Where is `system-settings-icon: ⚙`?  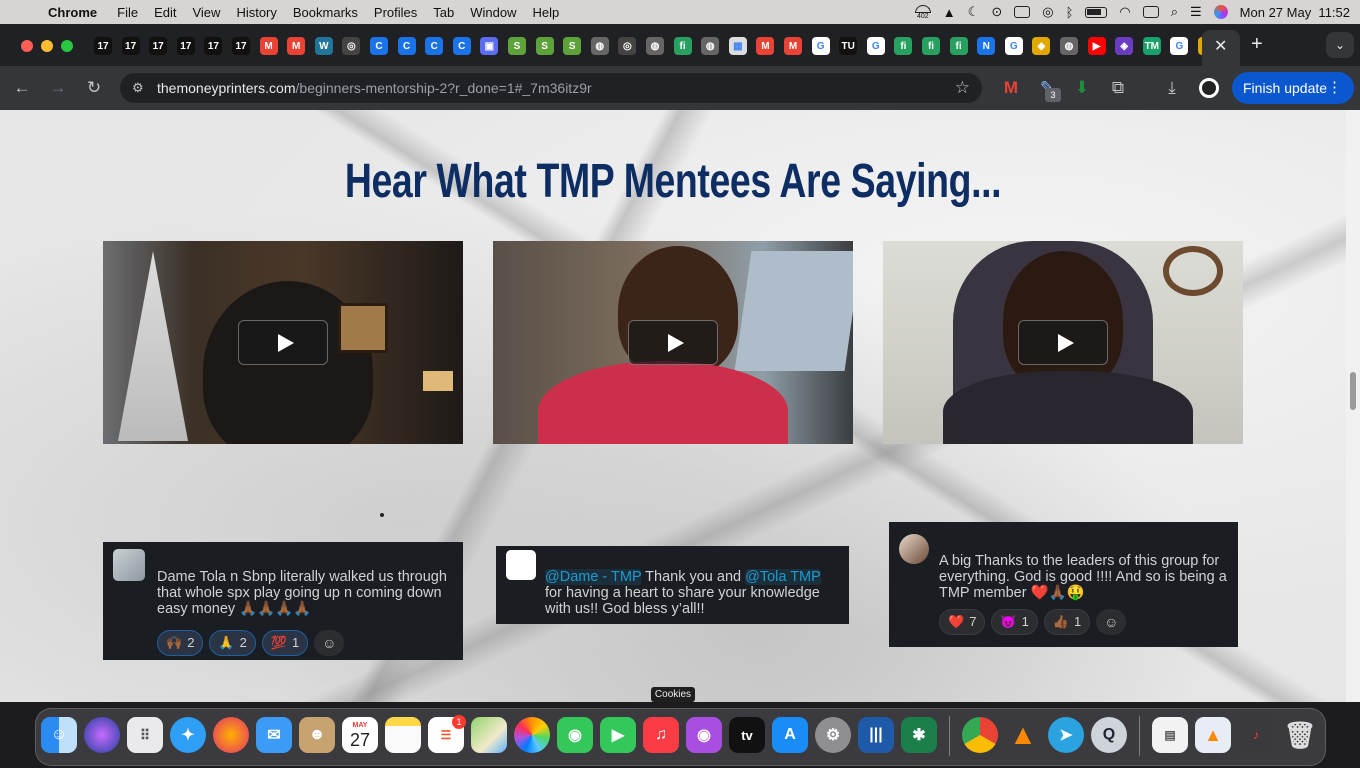
system-settings-icon: ⚙ is located at coordinates (833, 735).